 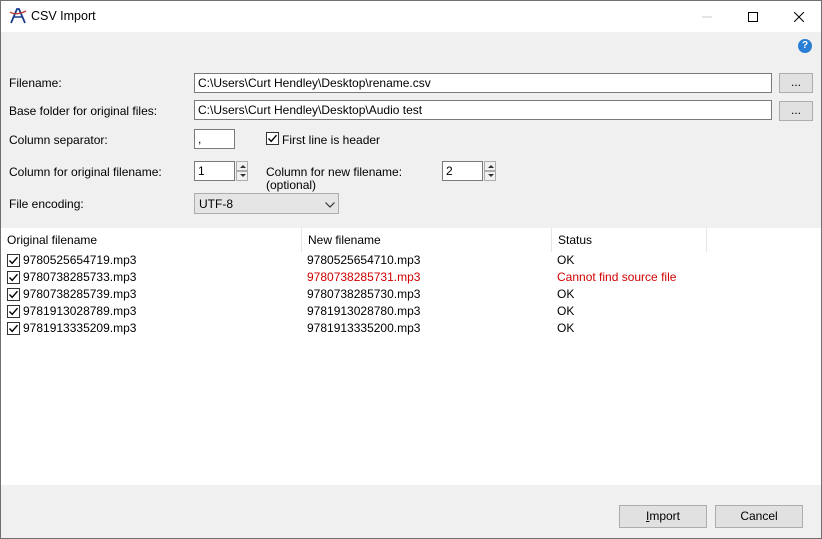 I want to click on column-header-original: Original filename, so click(x=151, y=240).